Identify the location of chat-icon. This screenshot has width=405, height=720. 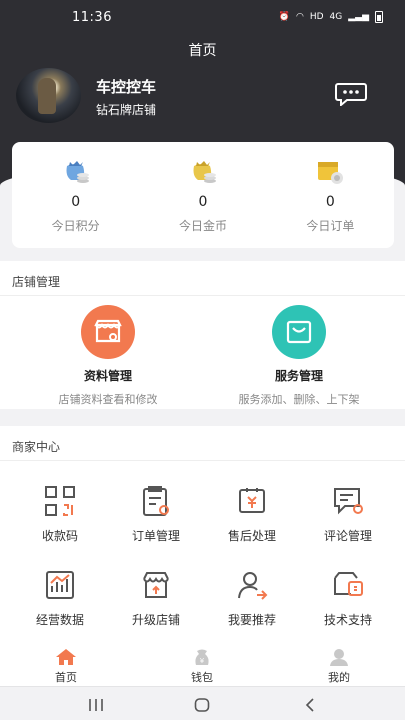
(351, 95).